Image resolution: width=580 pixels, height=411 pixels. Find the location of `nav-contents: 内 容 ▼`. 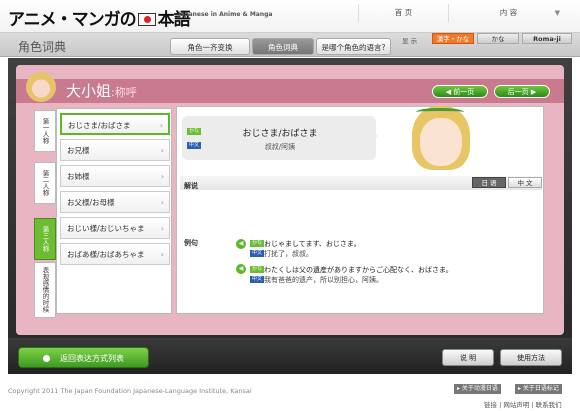

nav-contents: 内 容 ▼ is located at coordinates (508, 13).